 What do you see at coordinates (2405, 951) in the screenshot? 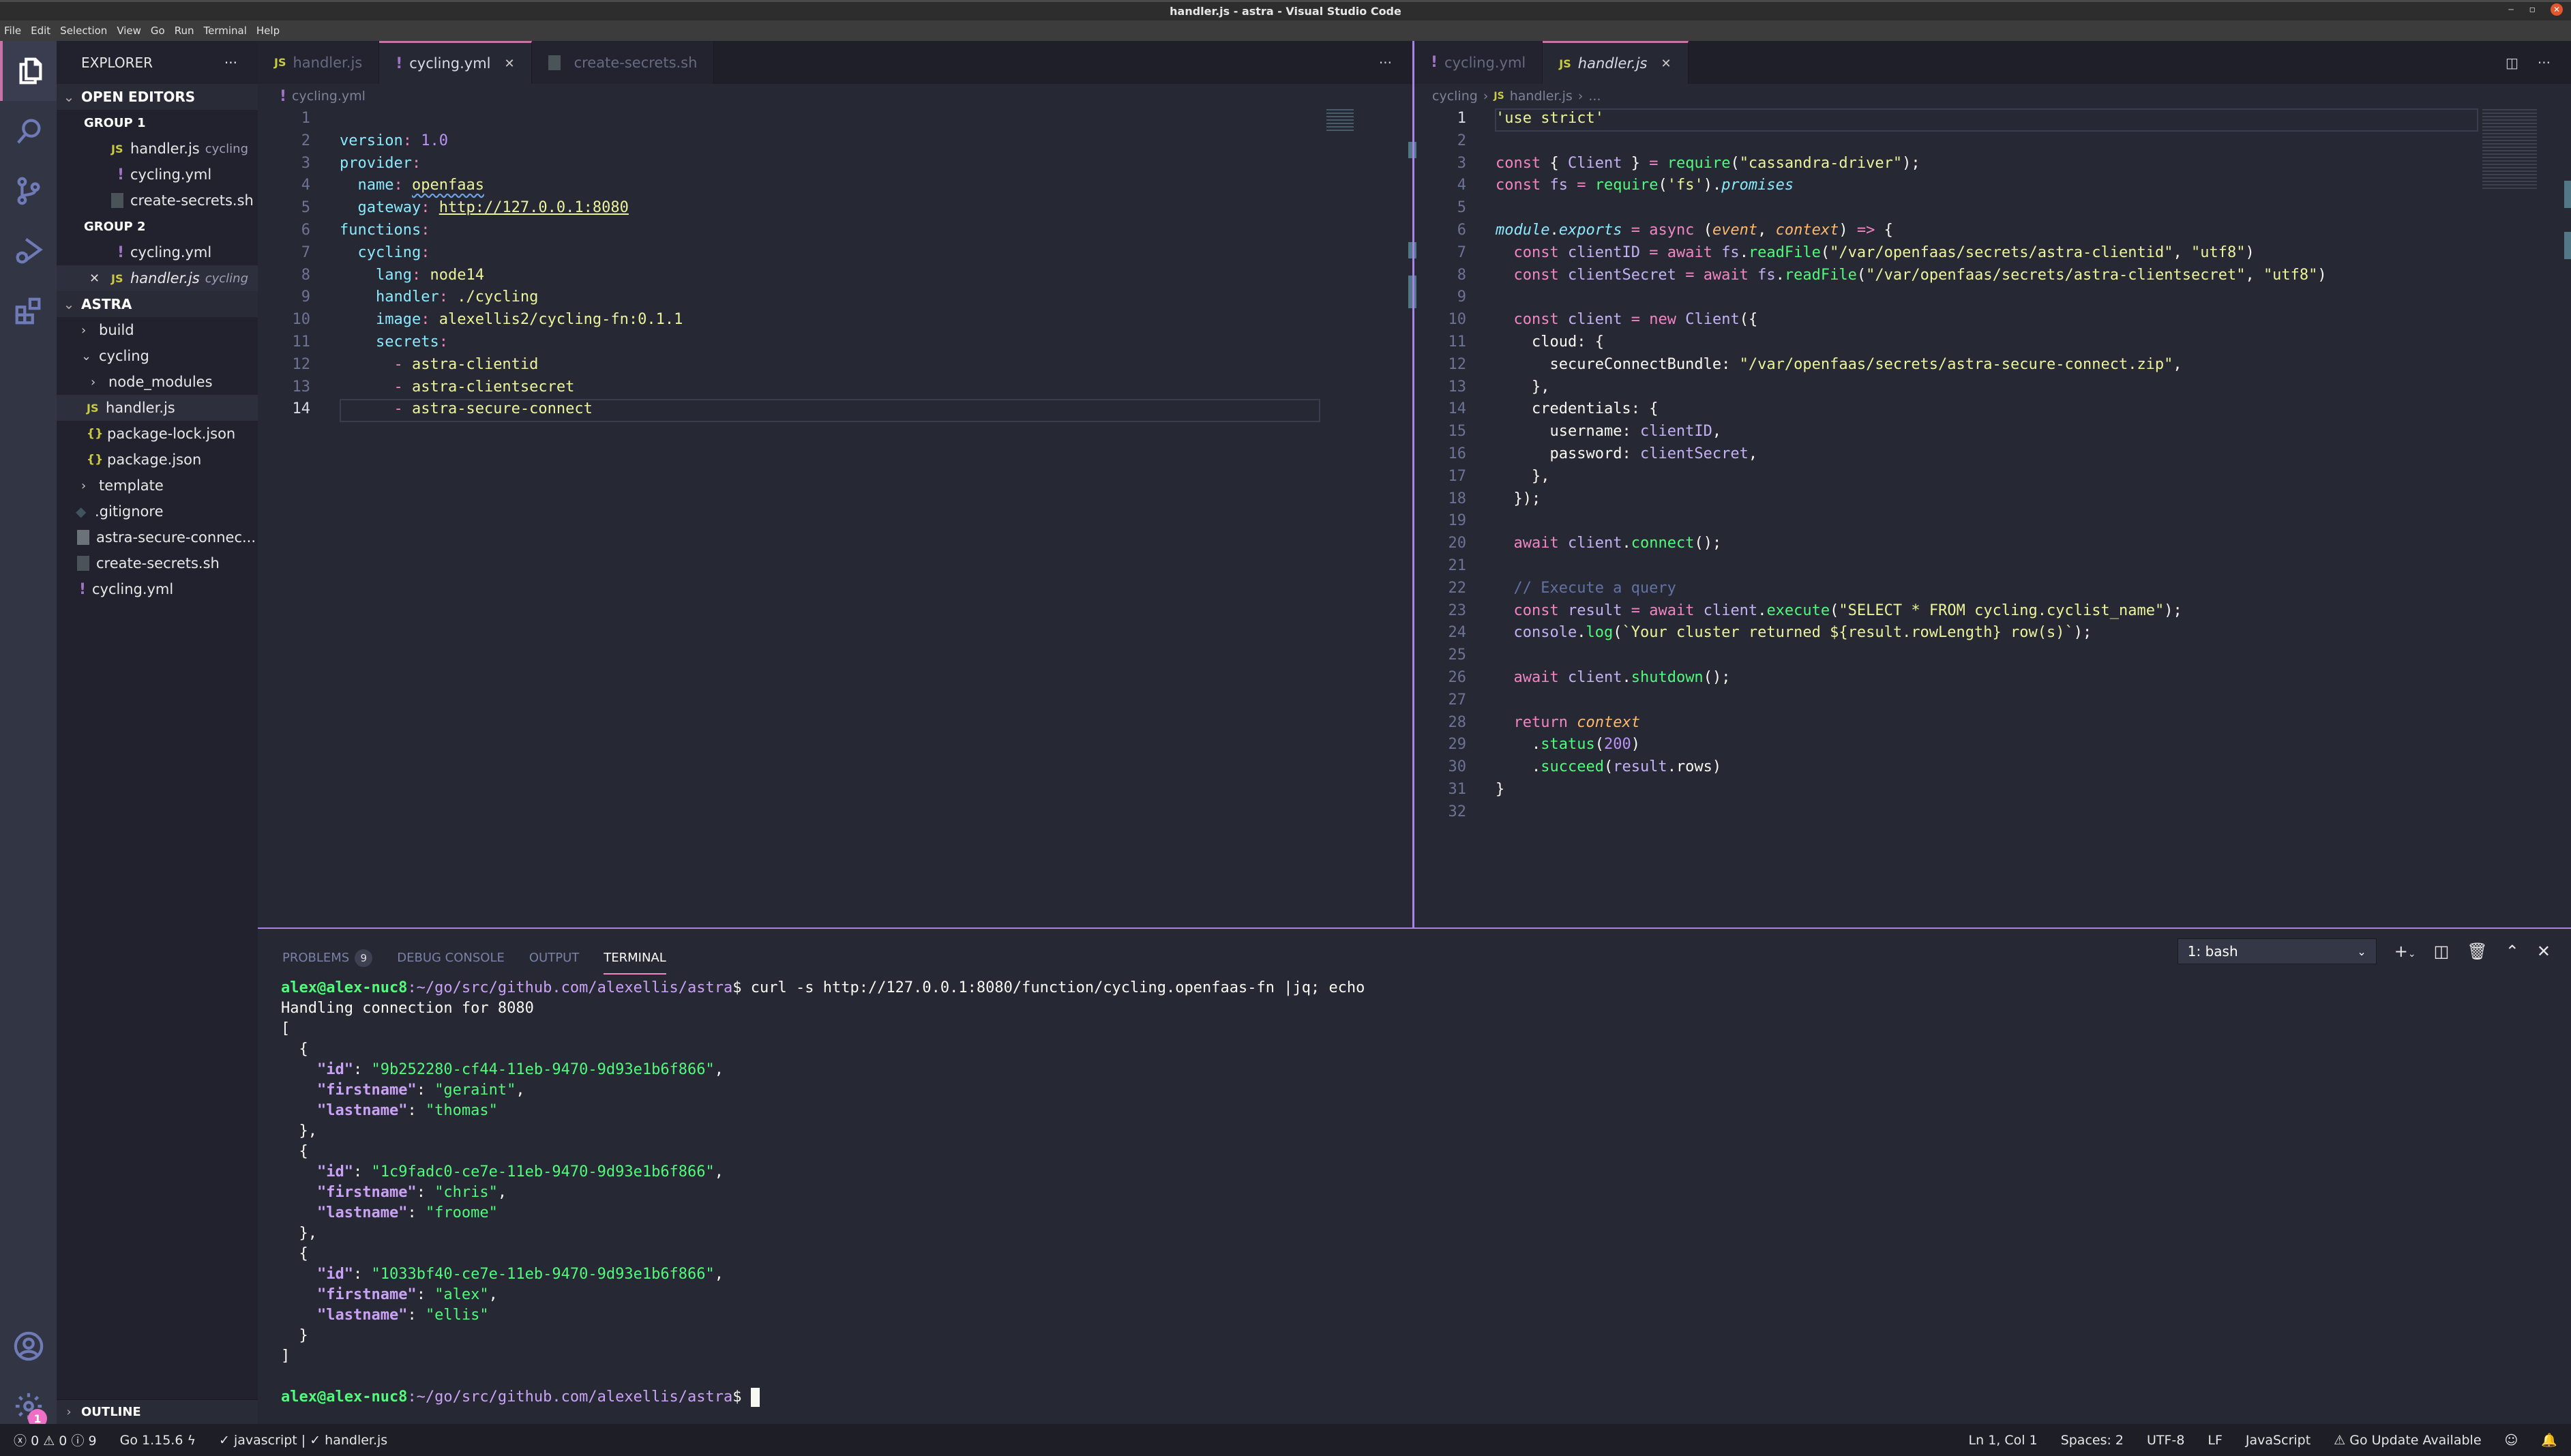
I see `new-terminal-button: +⌄` at bounding box center [2405, 951].